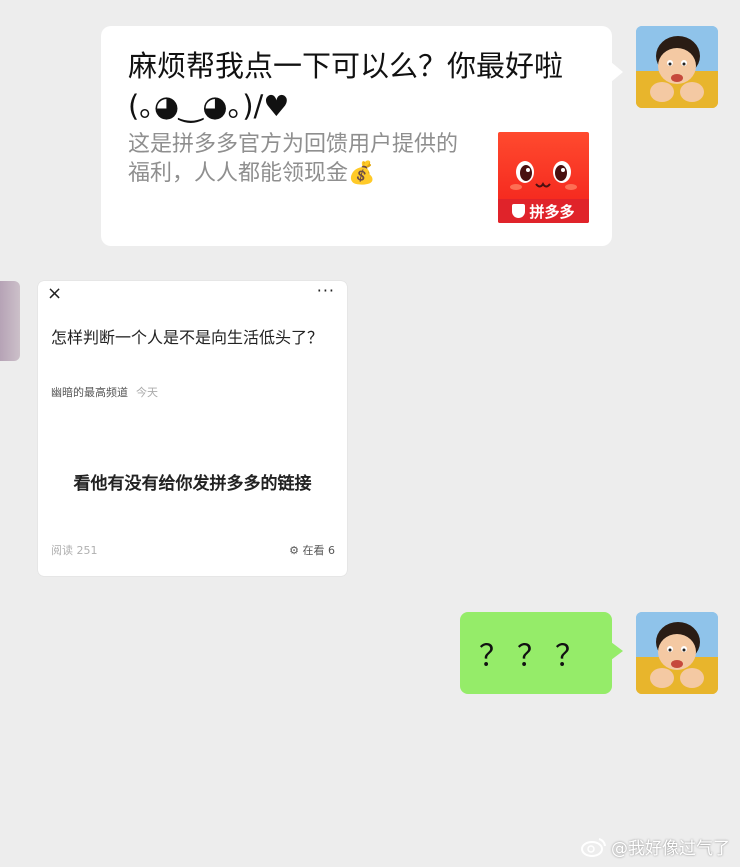 Image resolution: width=740 pixels, height=867 pixels. What do you see at coordinates (74, 550) in the screenshot?
I see `article-read-count: 阅读 251` at bounding box center [74, 550].